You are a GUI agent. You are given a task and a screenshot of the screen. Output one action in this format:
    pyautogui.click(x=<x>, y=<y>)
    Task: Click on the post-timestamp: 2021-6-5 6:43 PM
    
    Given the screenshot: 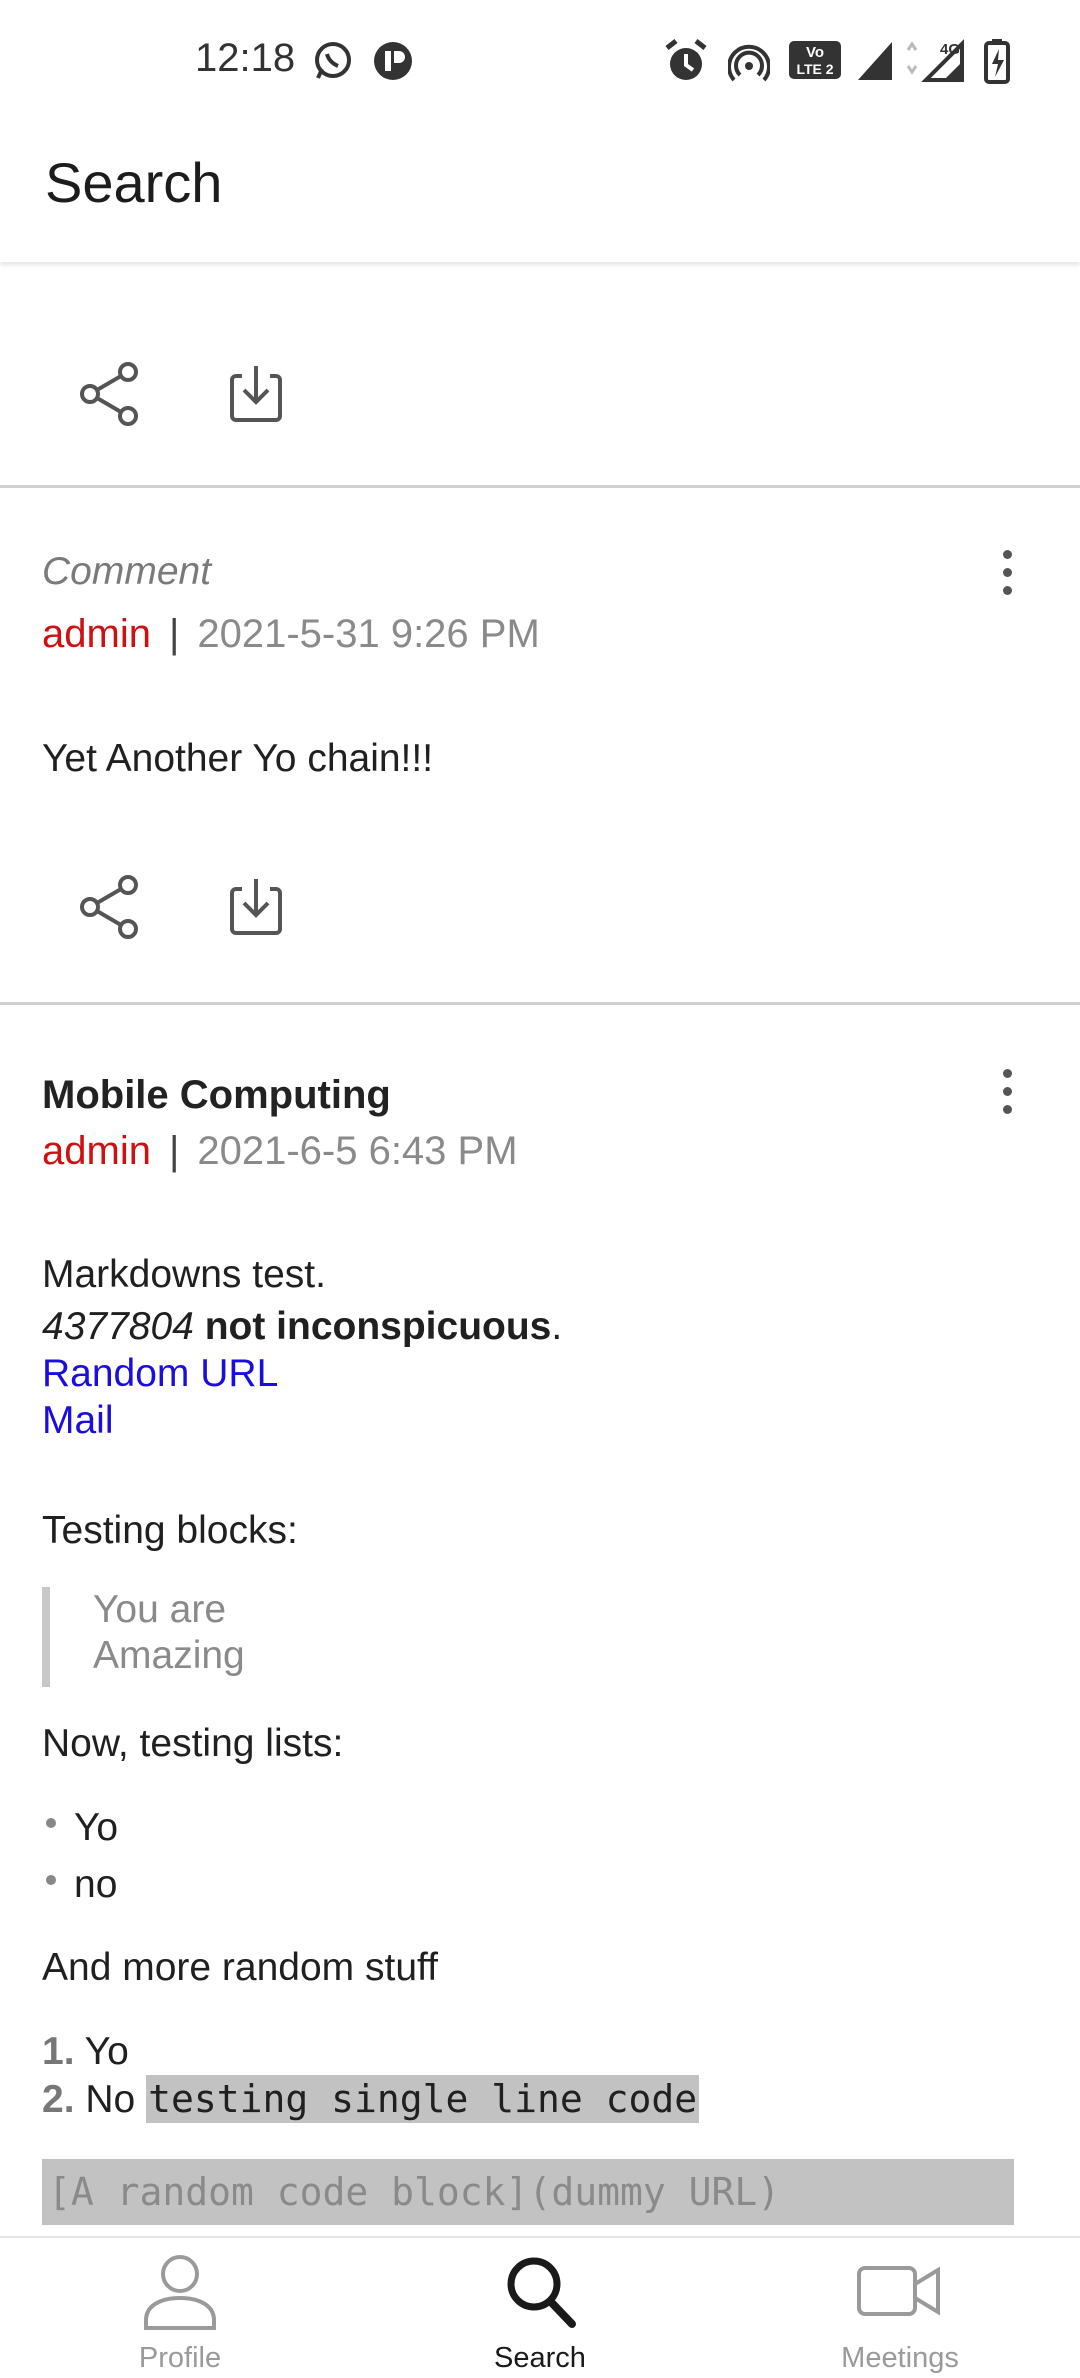 What is the action you would take?
    pyautogui.click(x=357, y=1151)
    